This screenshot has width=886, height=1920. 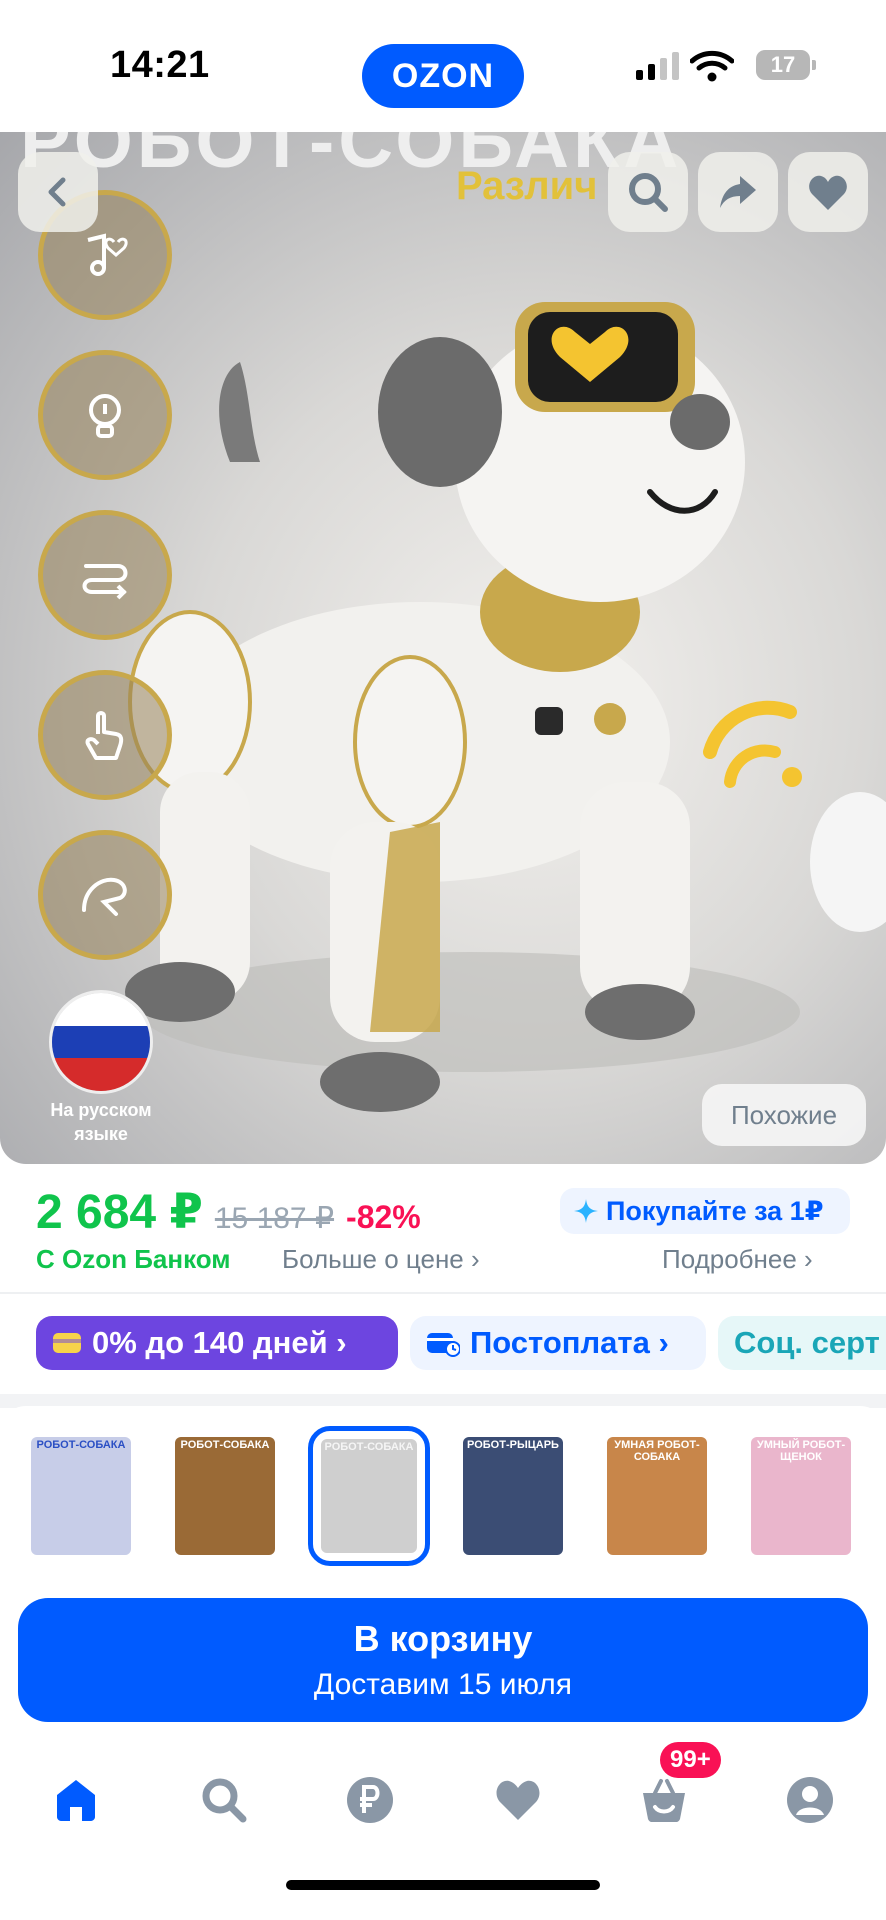 I want to click on share-button, so click(x=738, y=192).